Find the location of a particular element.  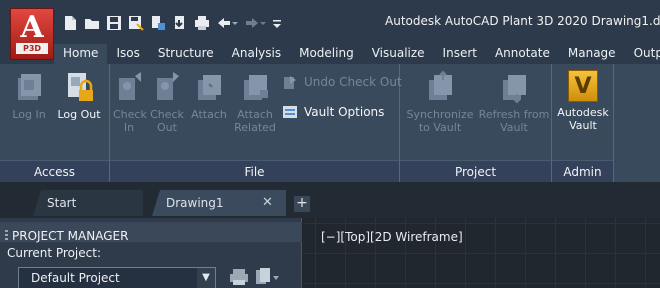

chevron-down-icon: ▼ is located at coordinates (206, 278).